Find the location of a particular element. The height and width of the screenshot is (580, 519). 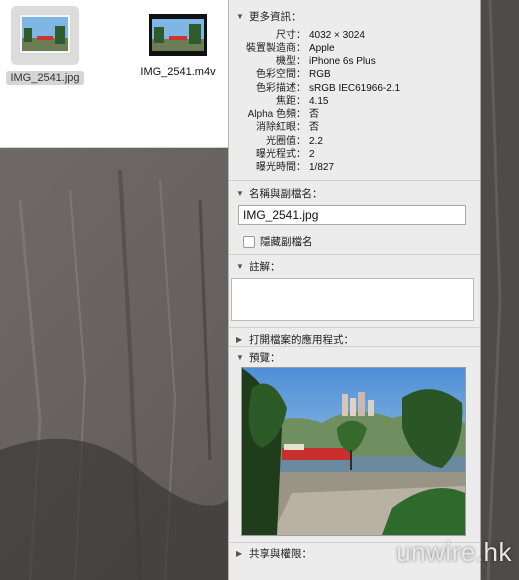

info-row-manufacturer: 裝置製造商： Apple is located at coordinates (290, 48).